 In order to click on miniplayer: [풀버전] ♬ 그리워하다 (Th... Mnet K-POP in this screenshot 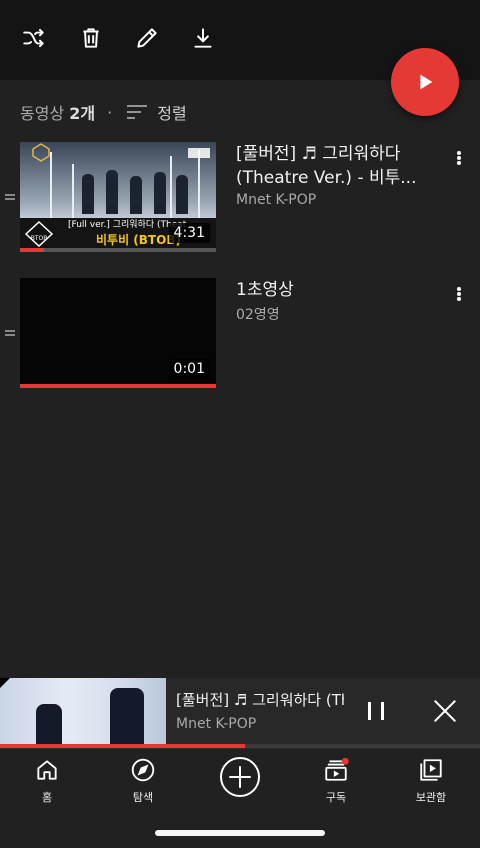, I will do `click(240, 713)`.